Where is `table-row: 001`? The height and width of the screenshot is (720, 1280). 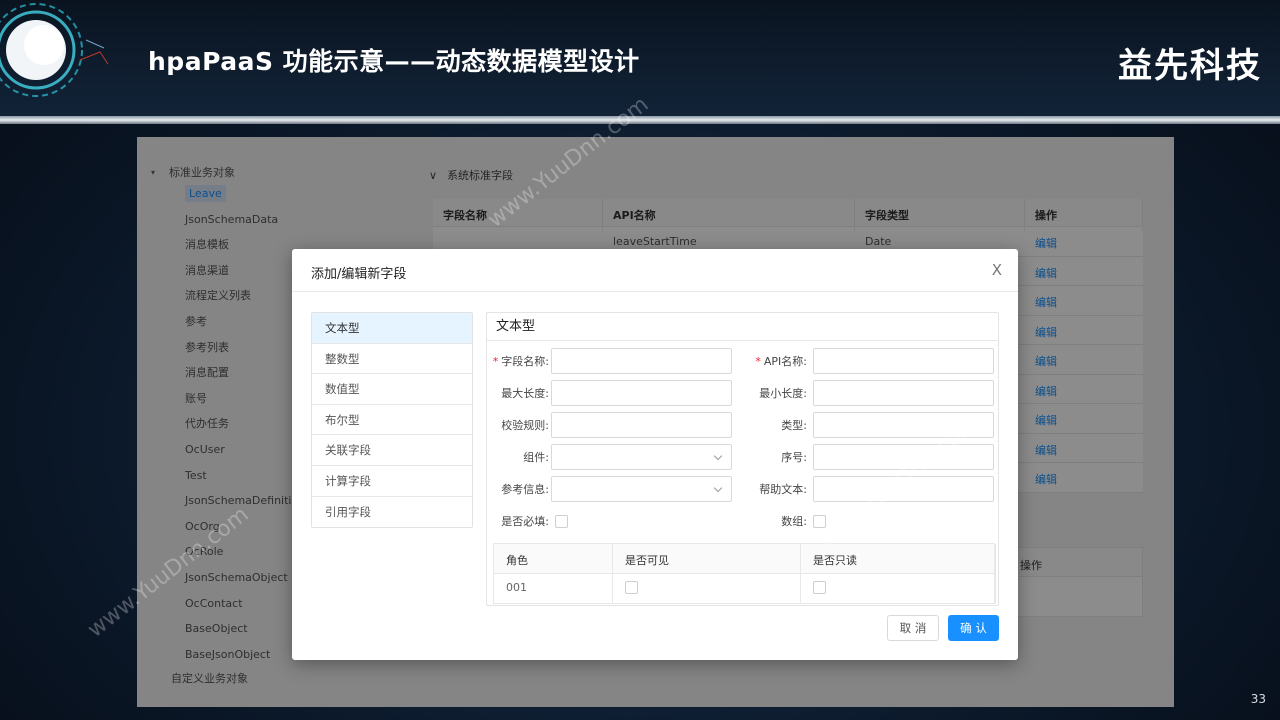
table-row: 001 is located at coordinates (745, 589).